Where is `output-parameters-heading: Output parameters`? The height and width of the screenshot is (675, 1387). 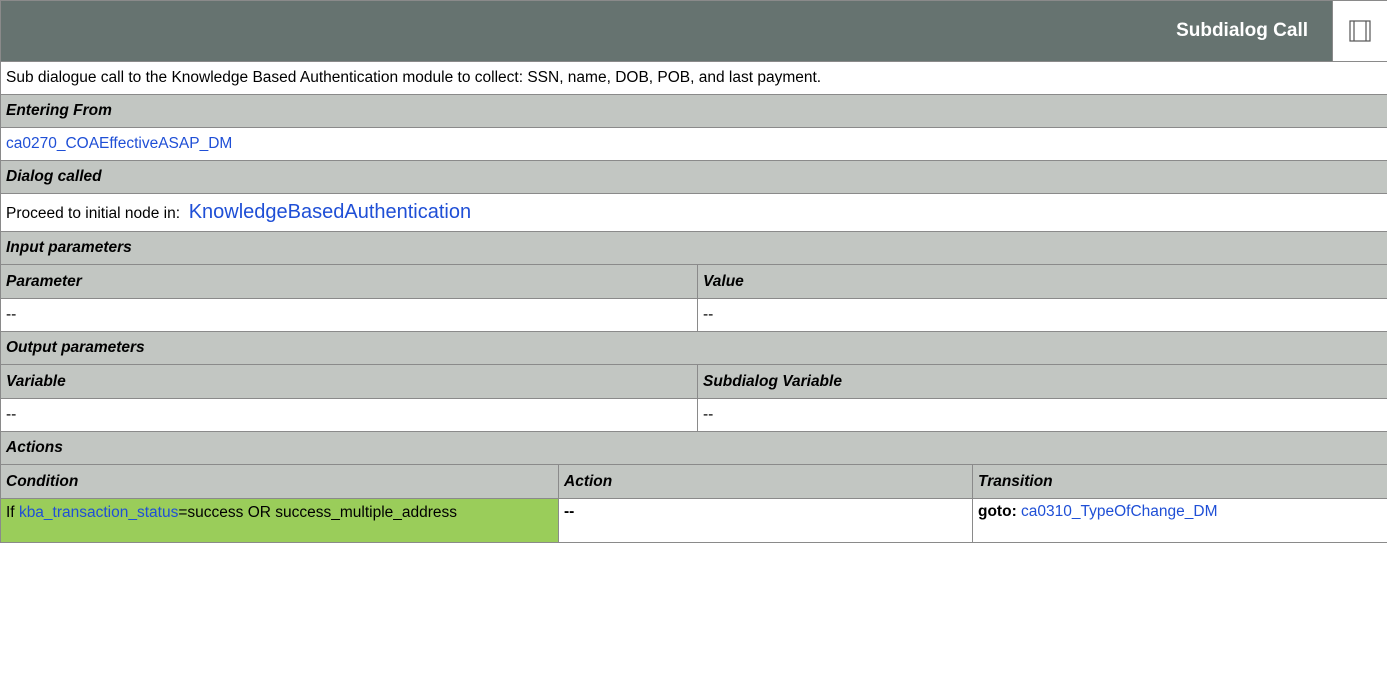 output-parameters-heading: Output parameters is located at coordinates (693, 348).